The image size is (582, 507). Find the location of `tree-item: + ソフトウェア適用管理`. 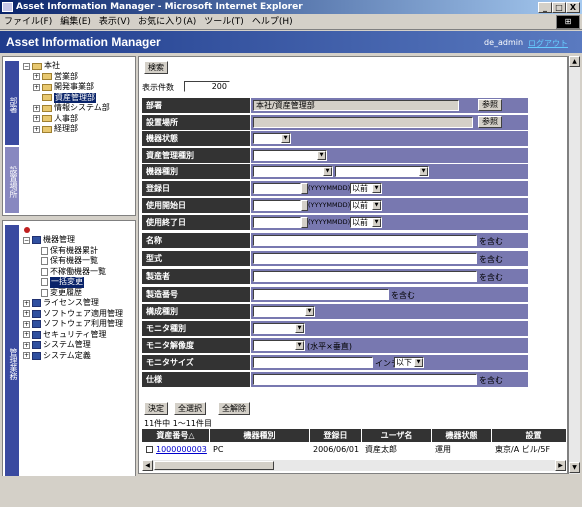

tree-item: + ソフトウェア適用管理 is located at coordinates (73, 314).